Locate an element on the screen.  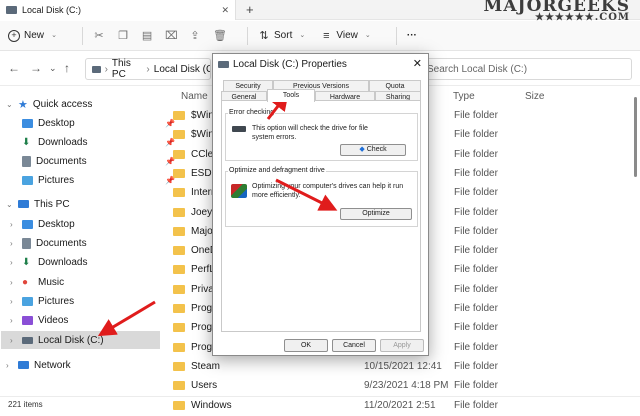
tab-close-icon: ✕ is located at coordinates (225, 10).